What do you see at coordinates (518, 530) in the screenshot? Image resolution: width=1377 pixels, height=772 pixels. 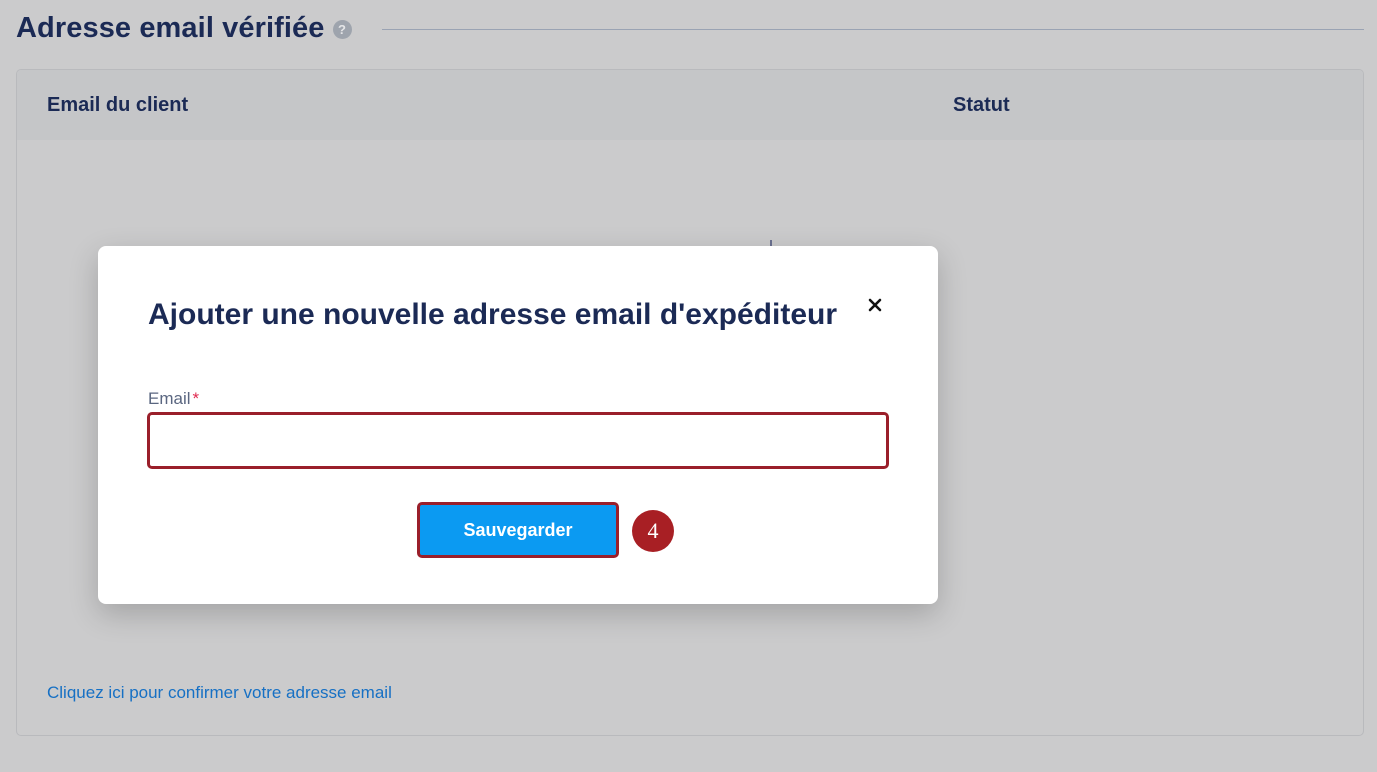 I see `save-button: Sauvegarder` at bounding box center [518, 530].